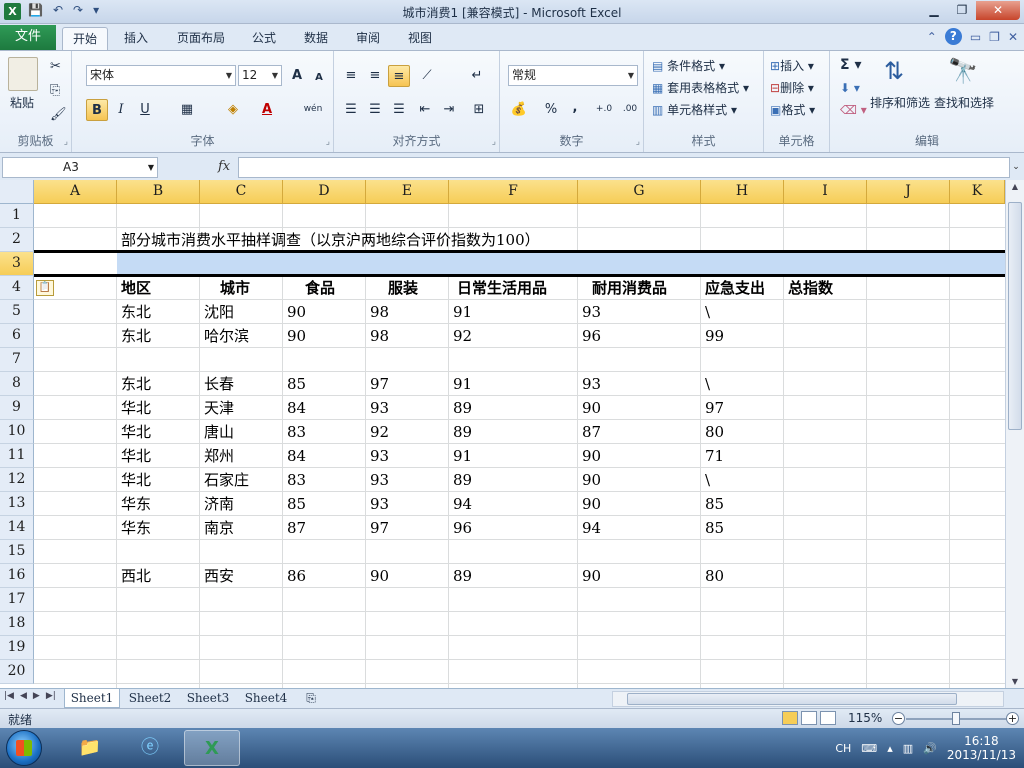 The width and height of the screenshot is (1024, 768). What do you see at coordinates (742, 192) in the screenshot?
I see `column-header-h: H` at bounding box center [742, 192].